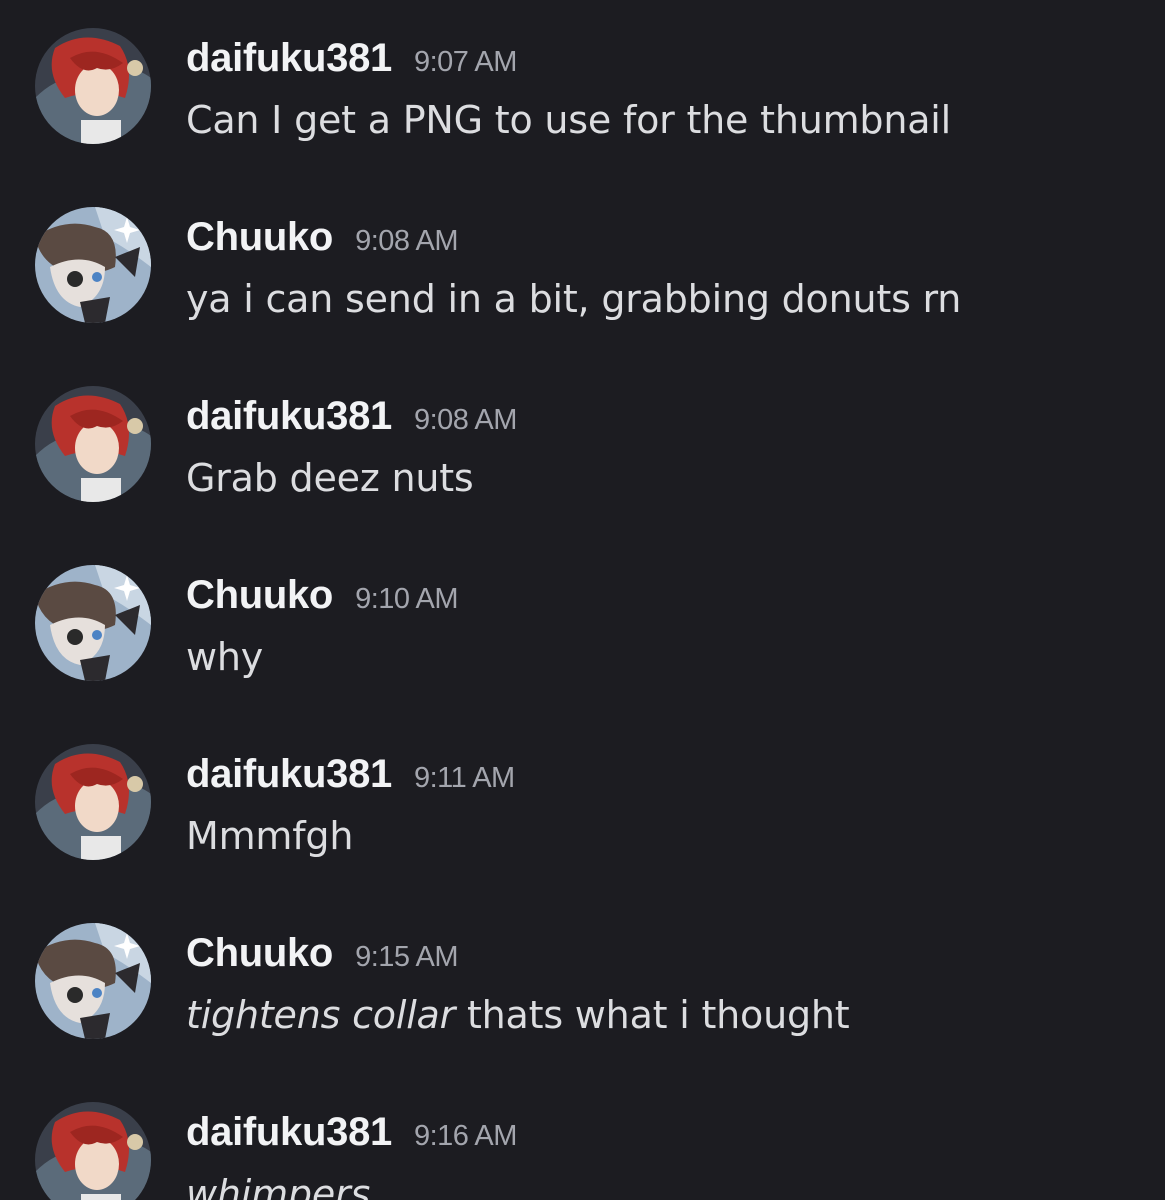  I want to click on message-item: Chuuko 9:10 AM why, so click(582, 617).